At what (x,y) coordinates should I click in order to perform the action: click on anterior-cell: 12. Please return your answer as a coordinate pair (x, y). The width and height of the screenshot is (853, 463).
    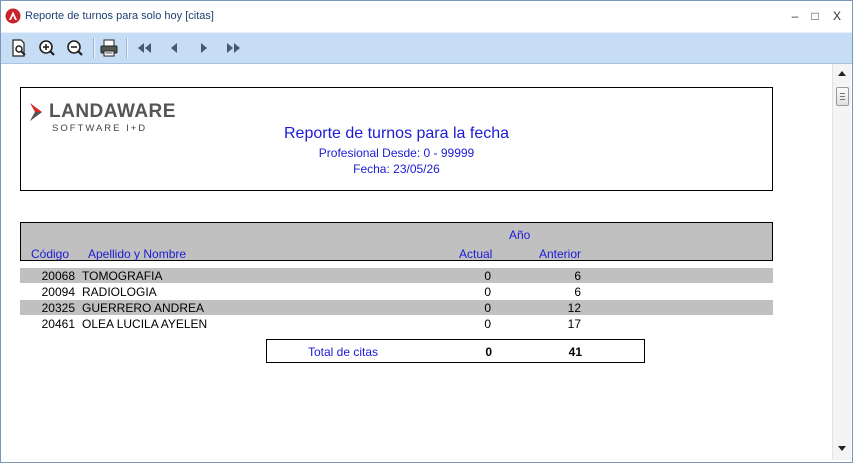
    Looking at the image, I should click on (574, 308).